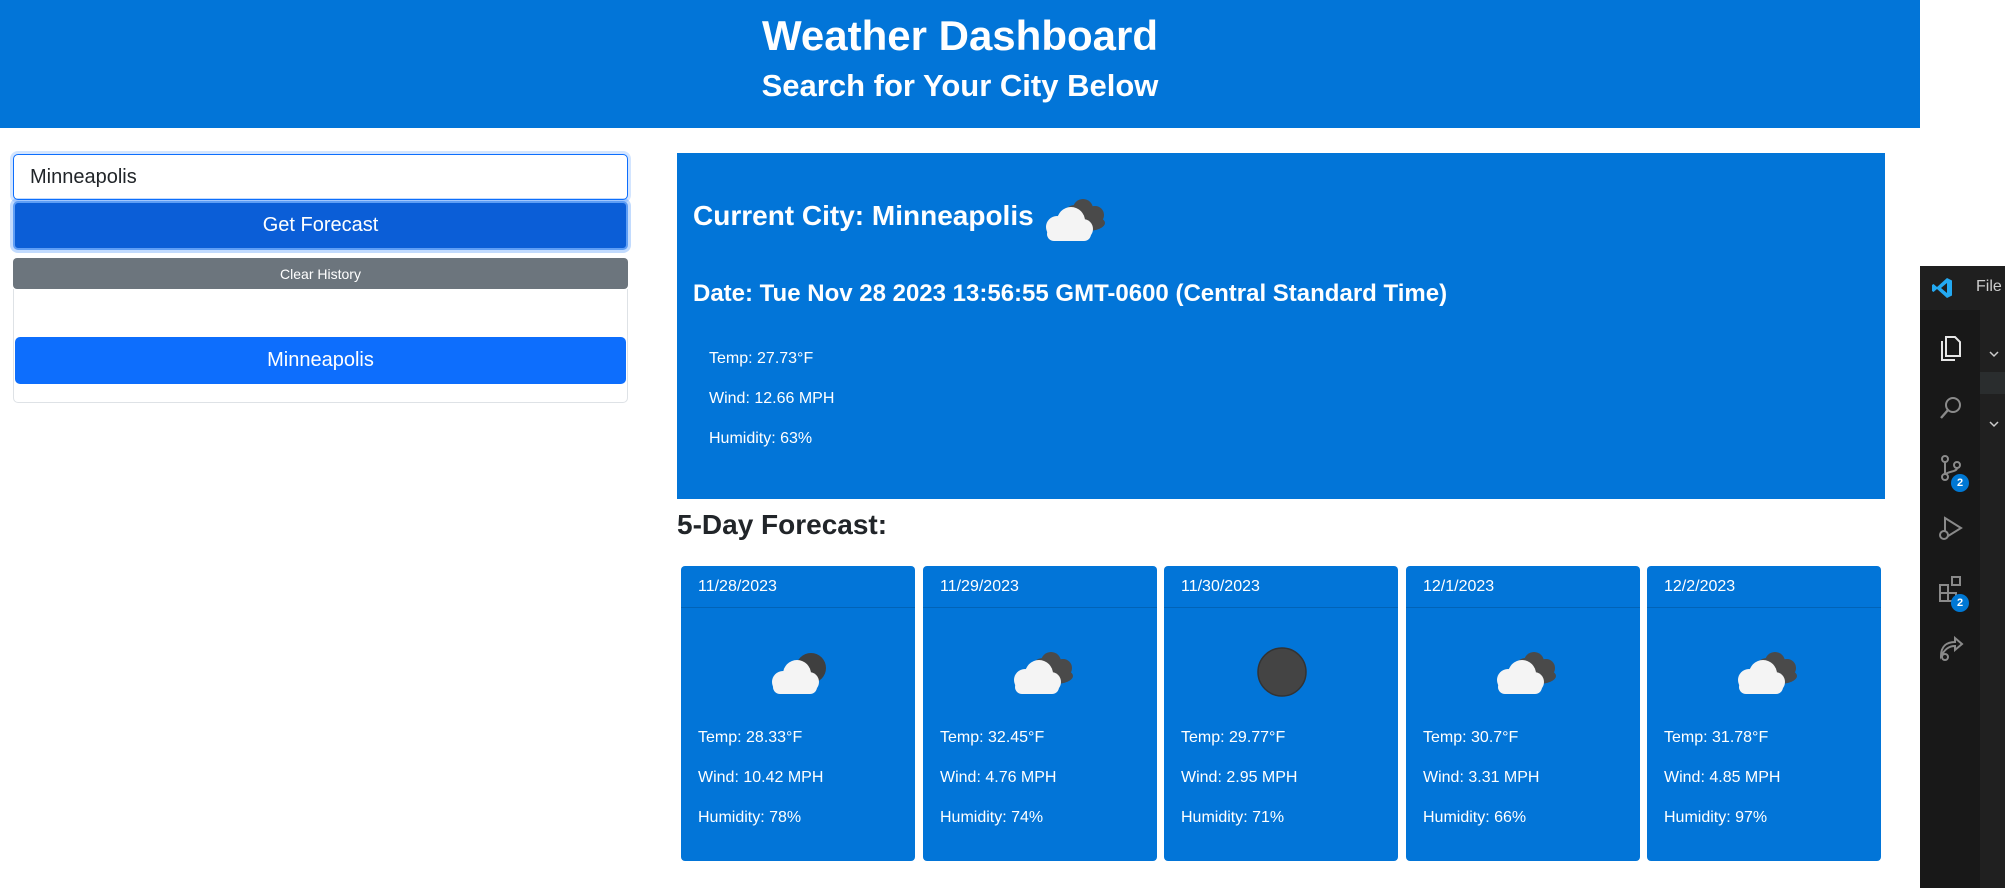 The image size is (2005, 888). What do you see at coordinates (1764, 587) in the screenshot?
I see `forecast-date: 12/2/2023` at bounding box center [1764, 587].